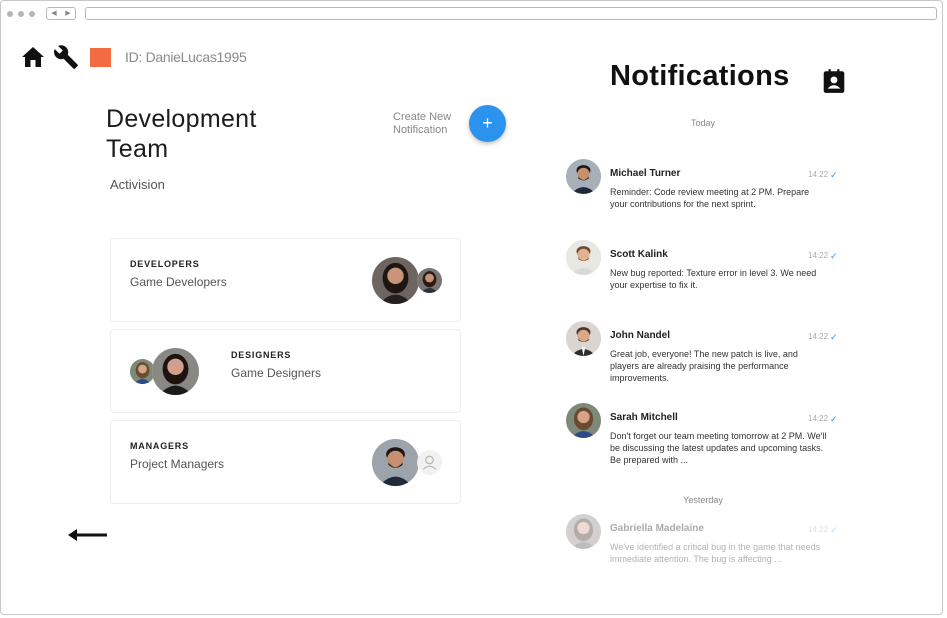 The width and height of the screenshot is (947, 618). I want to click on browser-nav-buttons: ◀ ▶, so click(61, 13).